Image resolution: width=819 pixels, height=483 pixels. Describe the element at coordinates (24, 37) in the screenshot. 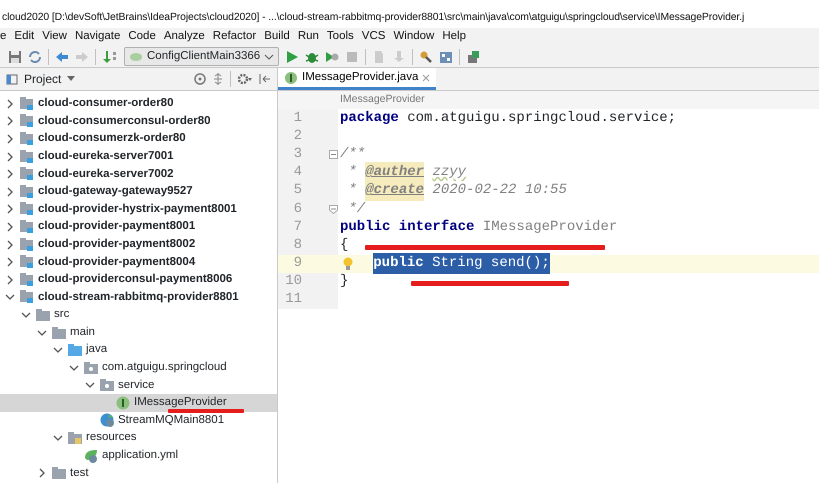

I see `menu-item: Edit` at that location.